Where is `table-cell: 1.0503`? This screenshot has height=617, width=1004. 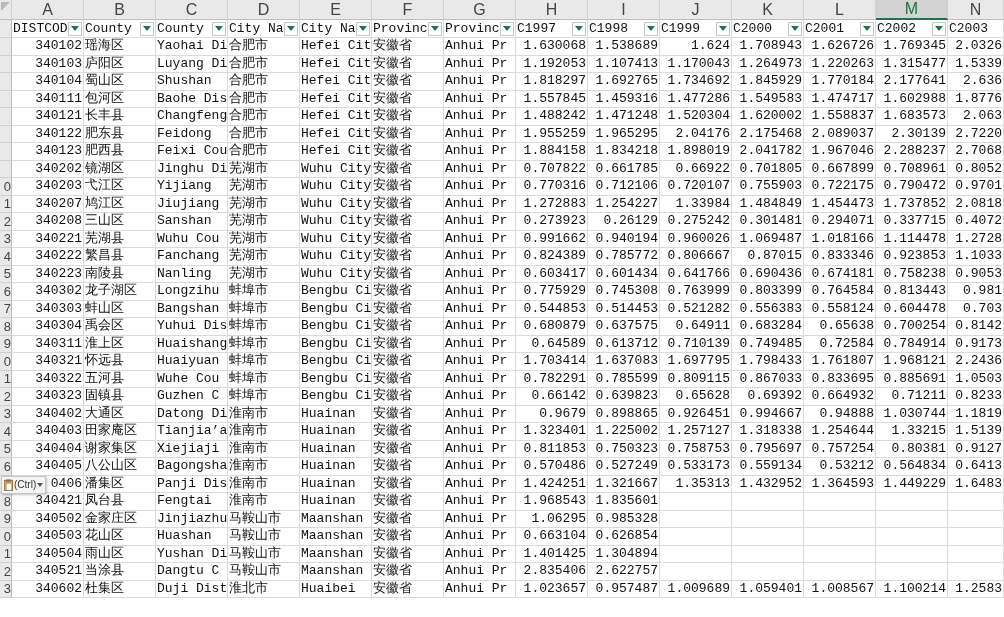 table-cell: 1.0503 is located at coordinates (976, 379).